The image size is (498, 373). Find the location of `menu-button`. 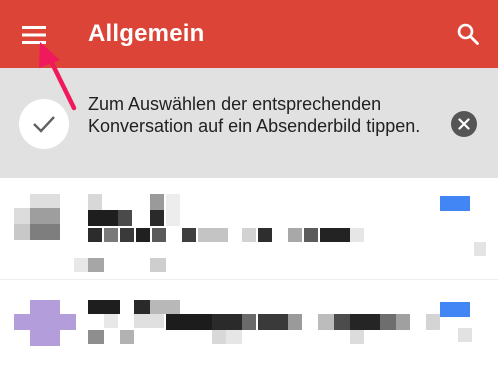

menu-button is located at coordinates (34, 35).